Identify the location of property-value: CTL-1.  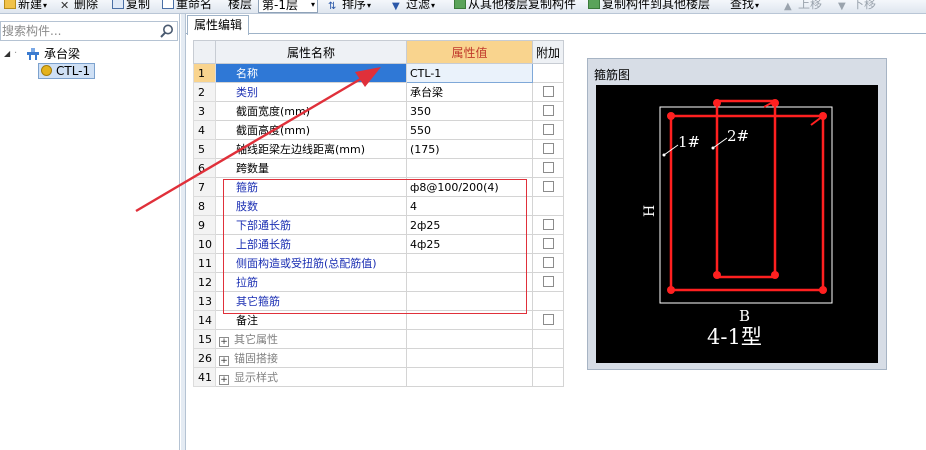
(469, 73).